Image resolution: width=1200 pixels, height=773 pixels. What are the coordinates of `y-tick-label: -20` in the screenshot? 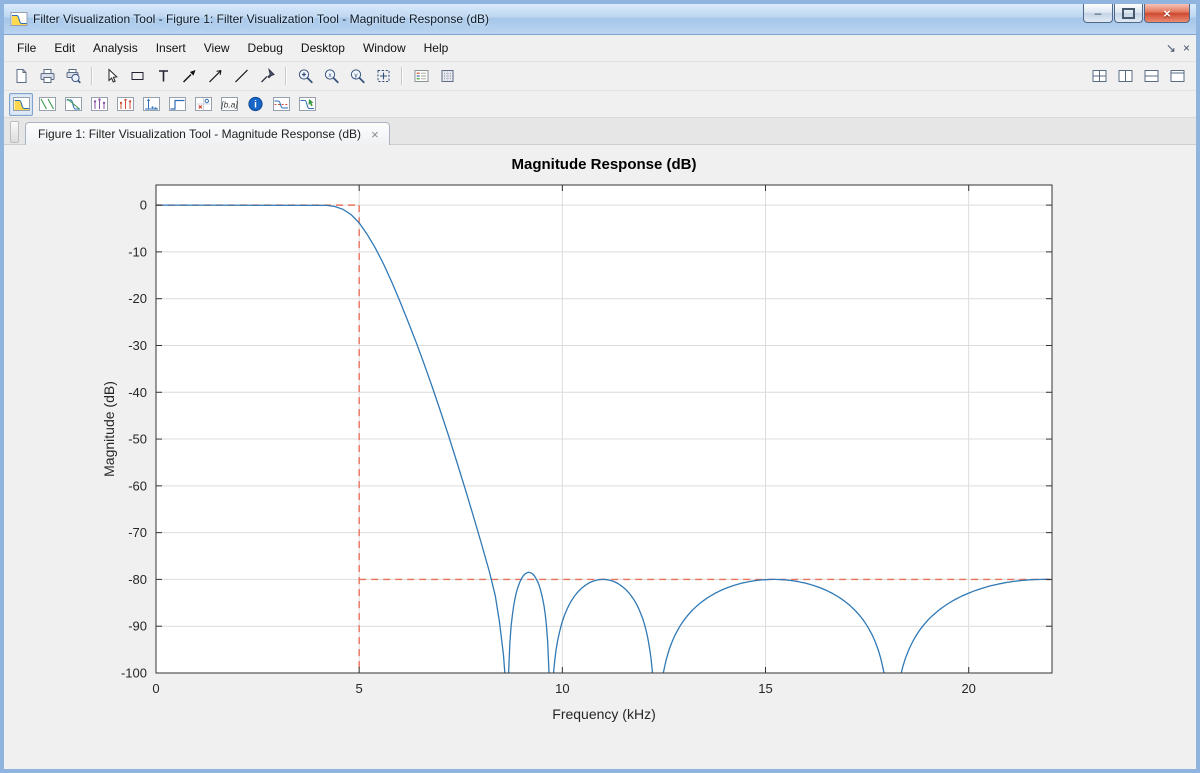 It's located at (137, 298).